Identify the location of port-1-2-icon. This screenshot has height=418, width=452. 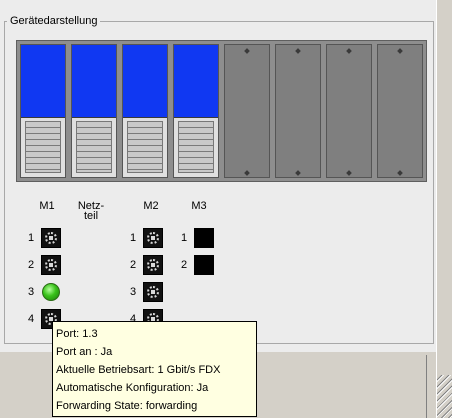
(51, 265).